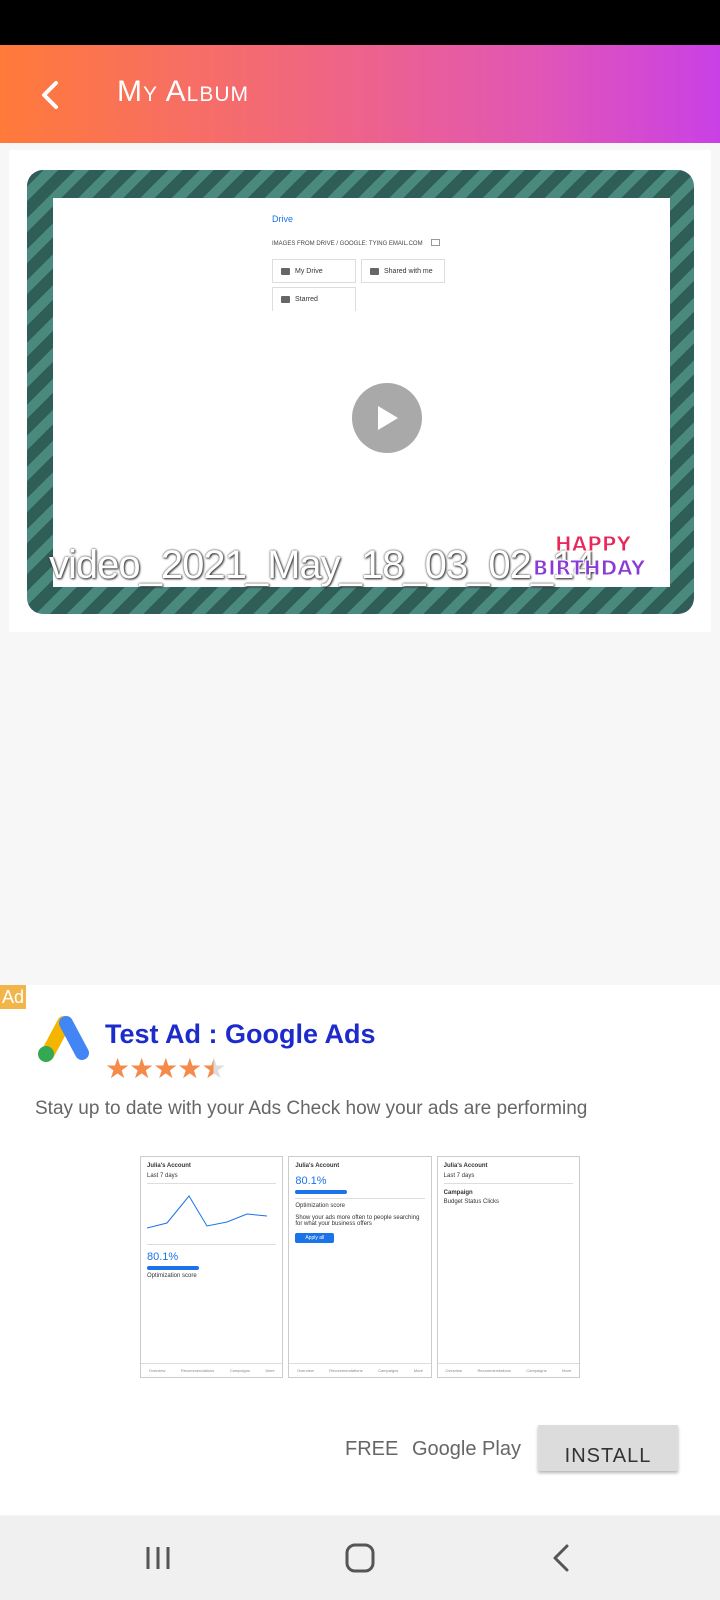 This screenshot has width=720, height=1600. I want to click on screen-button: Apply all, so click(315, 1238).